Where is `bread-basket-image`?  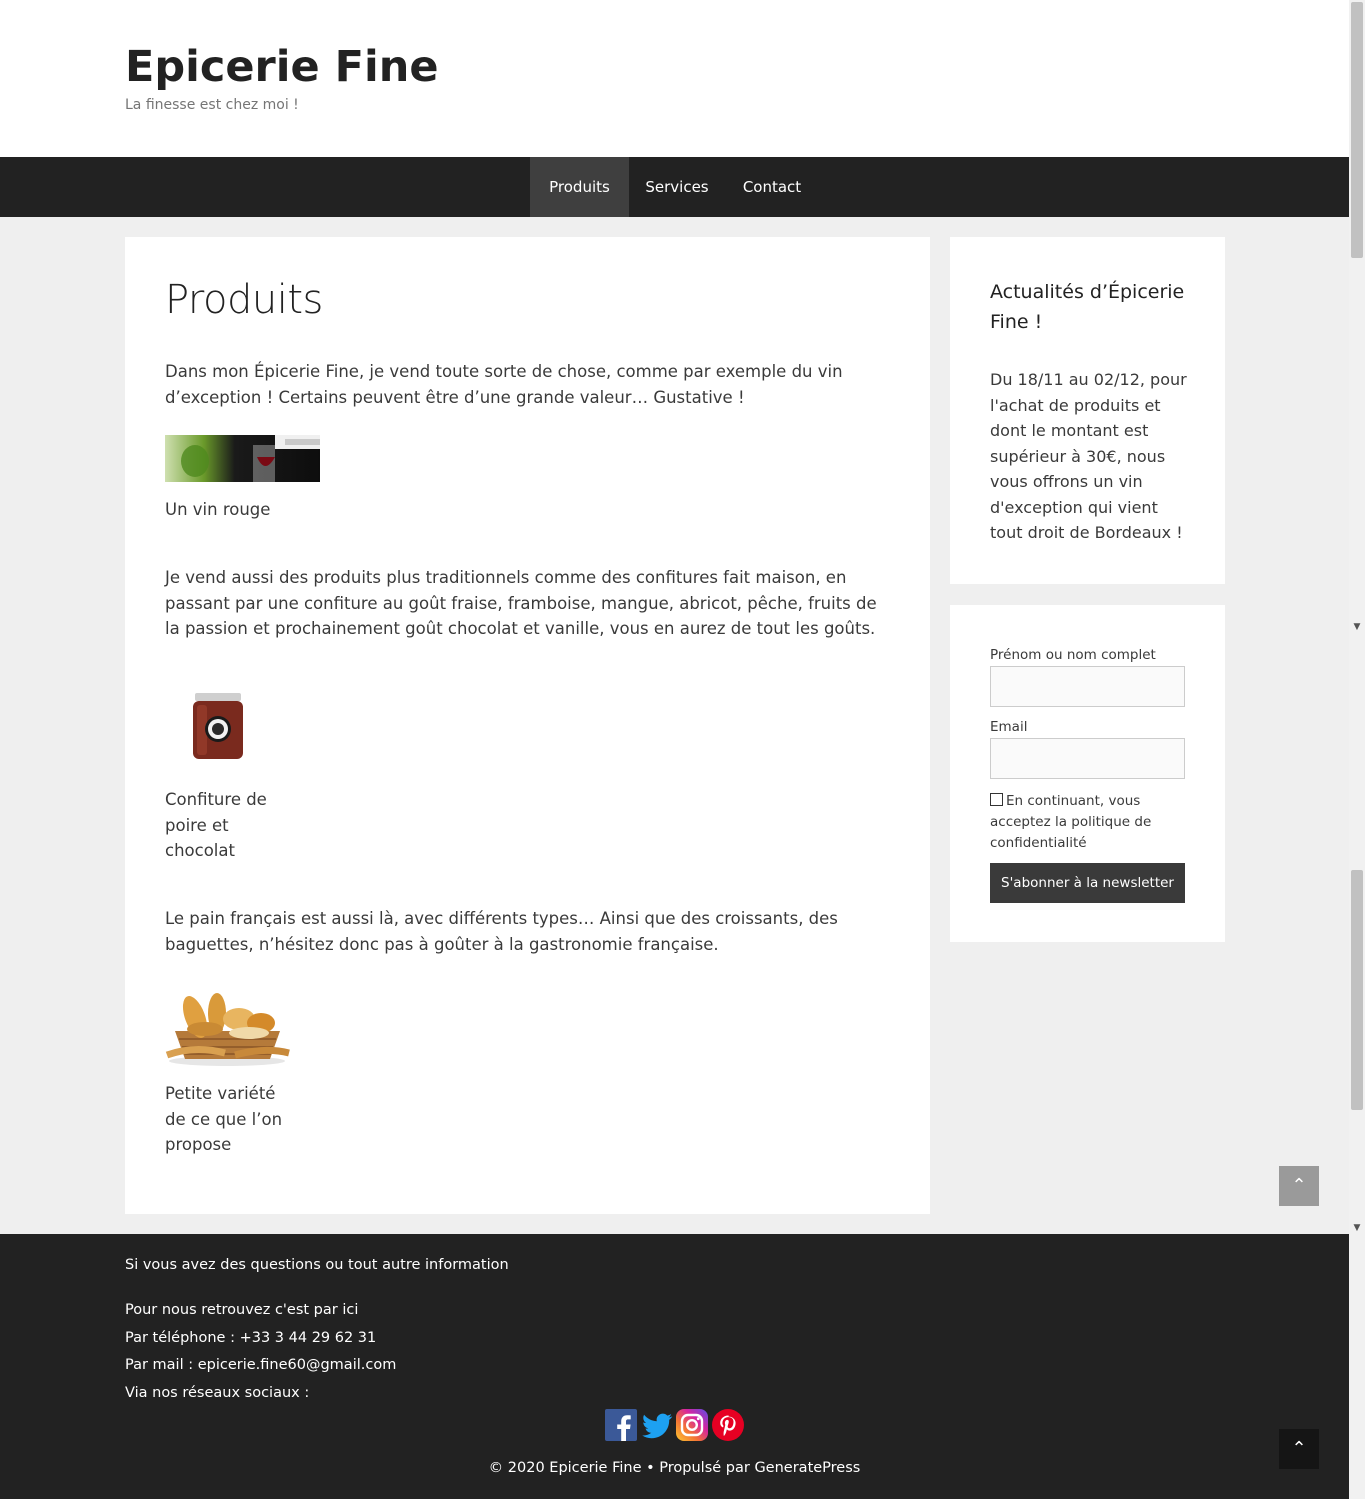
bread-basket-image is located at coordinates (227, 1025).